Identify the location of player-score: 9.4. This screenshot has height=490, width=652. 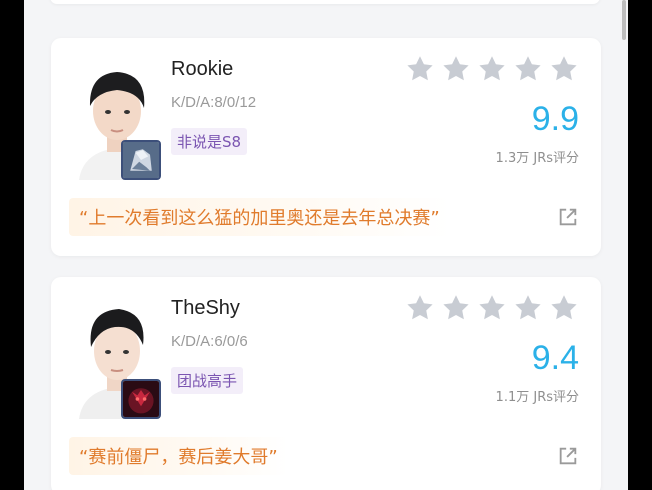
(555, 358).